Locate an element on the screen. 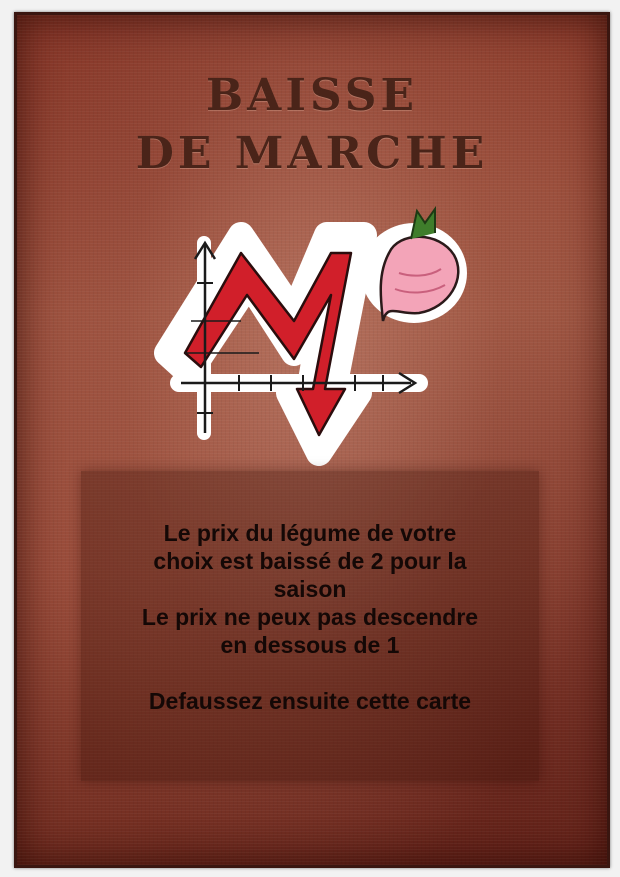  card-title-line-1: BAISSE is located at coordinates (312, 95).